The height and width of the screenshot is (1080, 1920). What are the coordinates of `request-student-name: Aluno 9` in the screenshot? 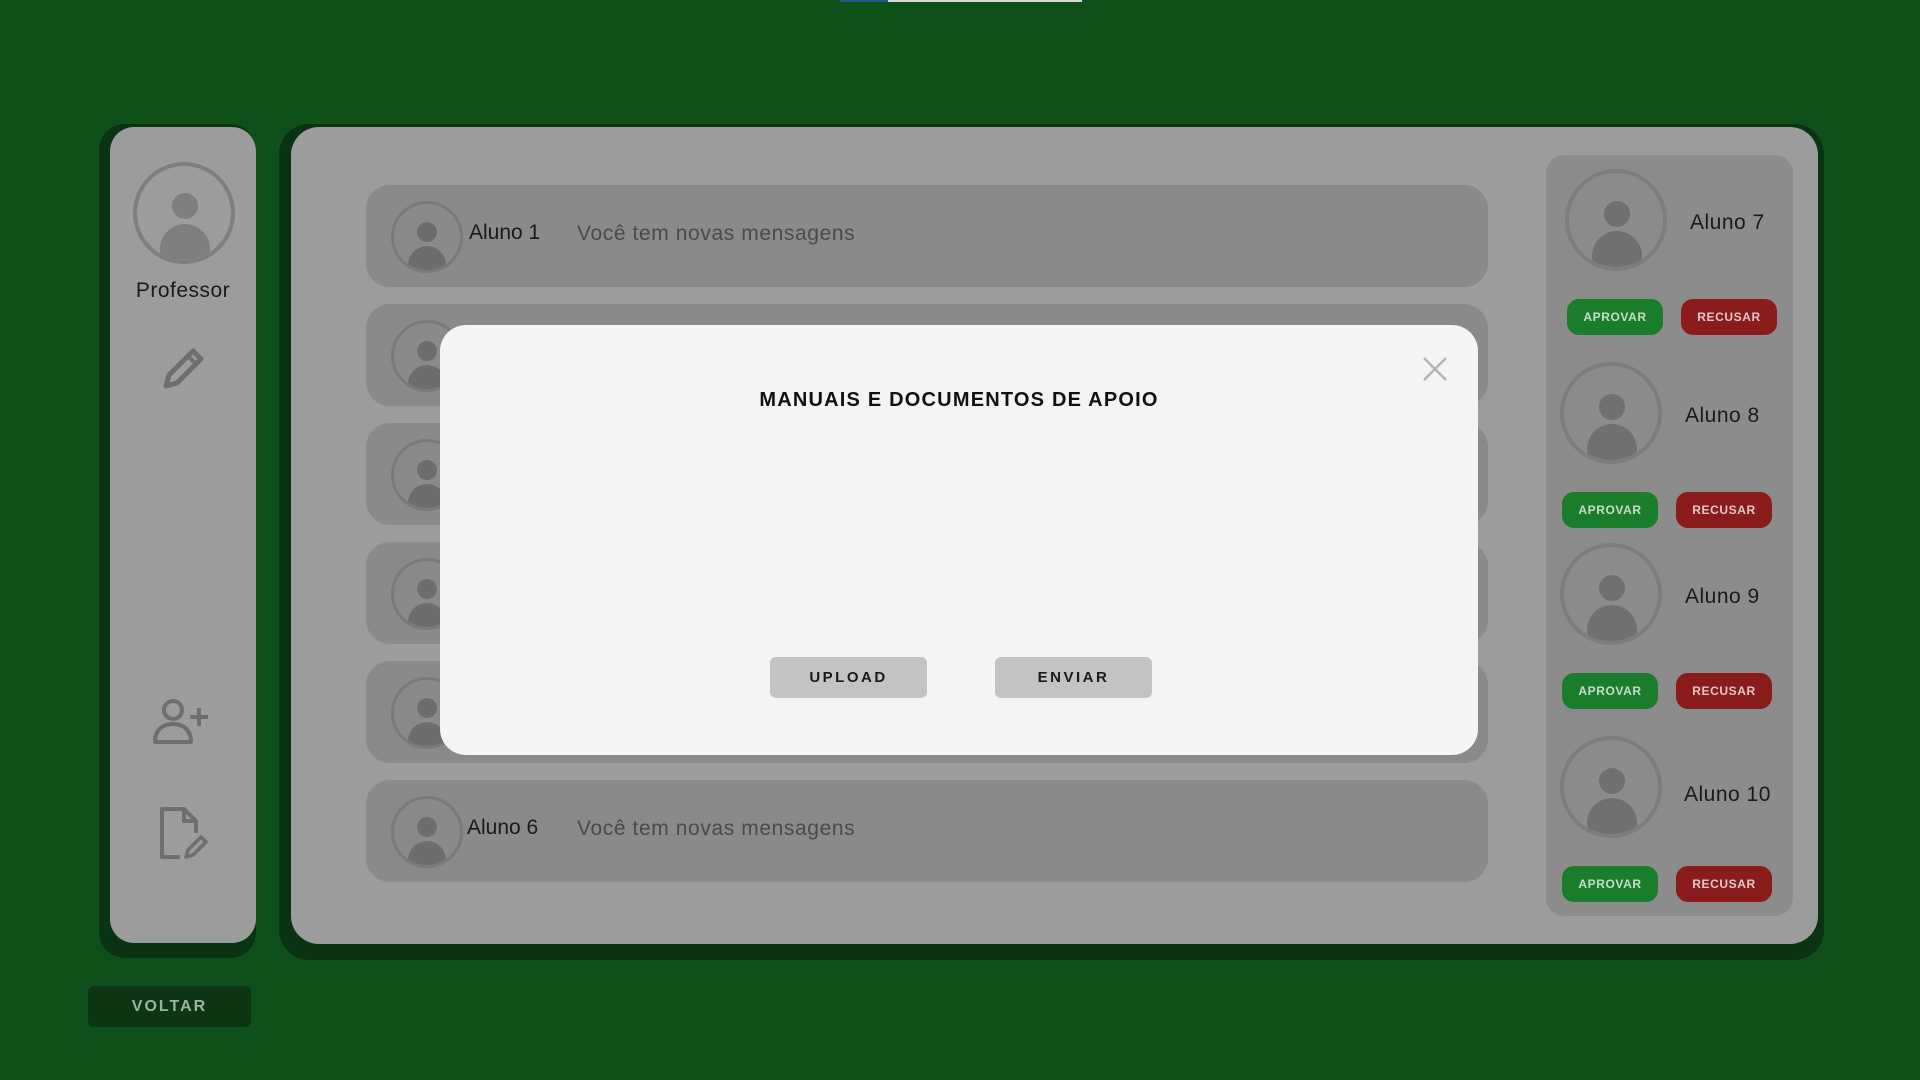 It's located at (1722, 596).